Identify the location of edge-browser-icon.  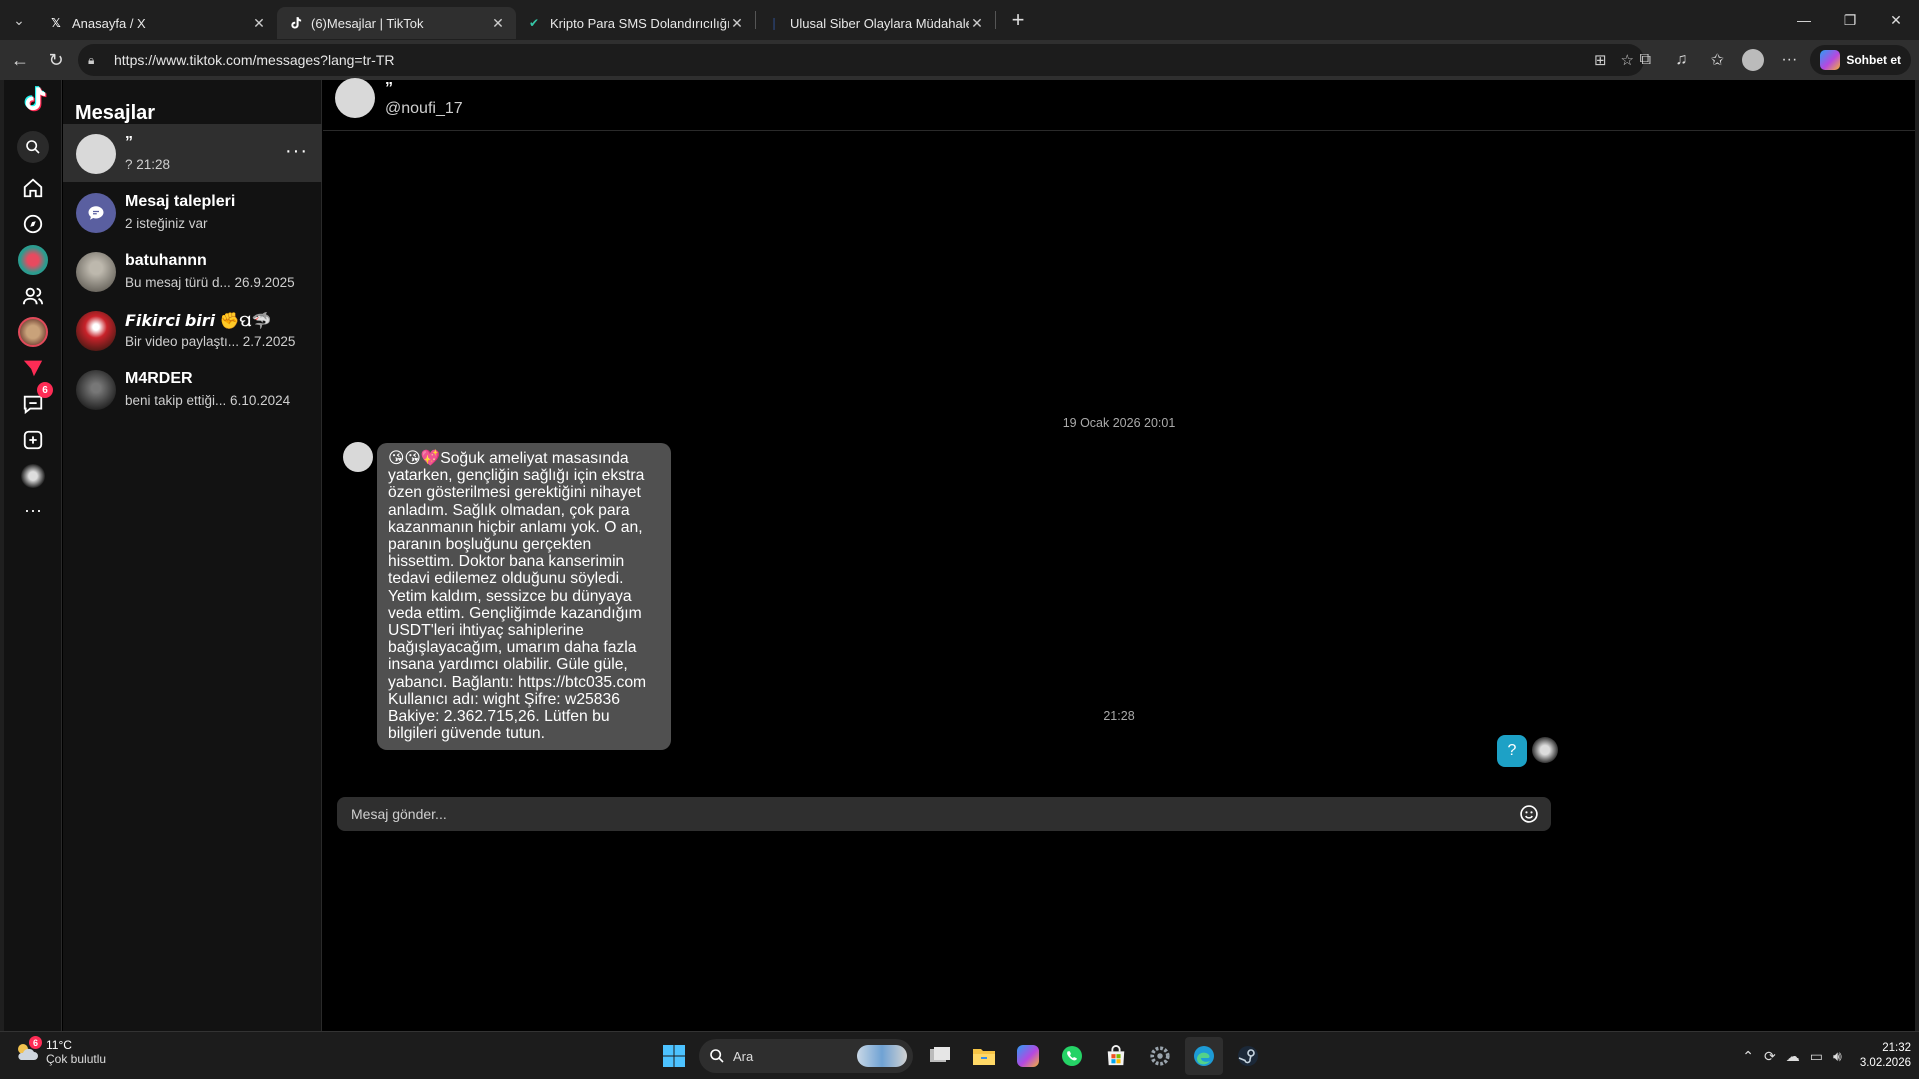
(1204, 1056).